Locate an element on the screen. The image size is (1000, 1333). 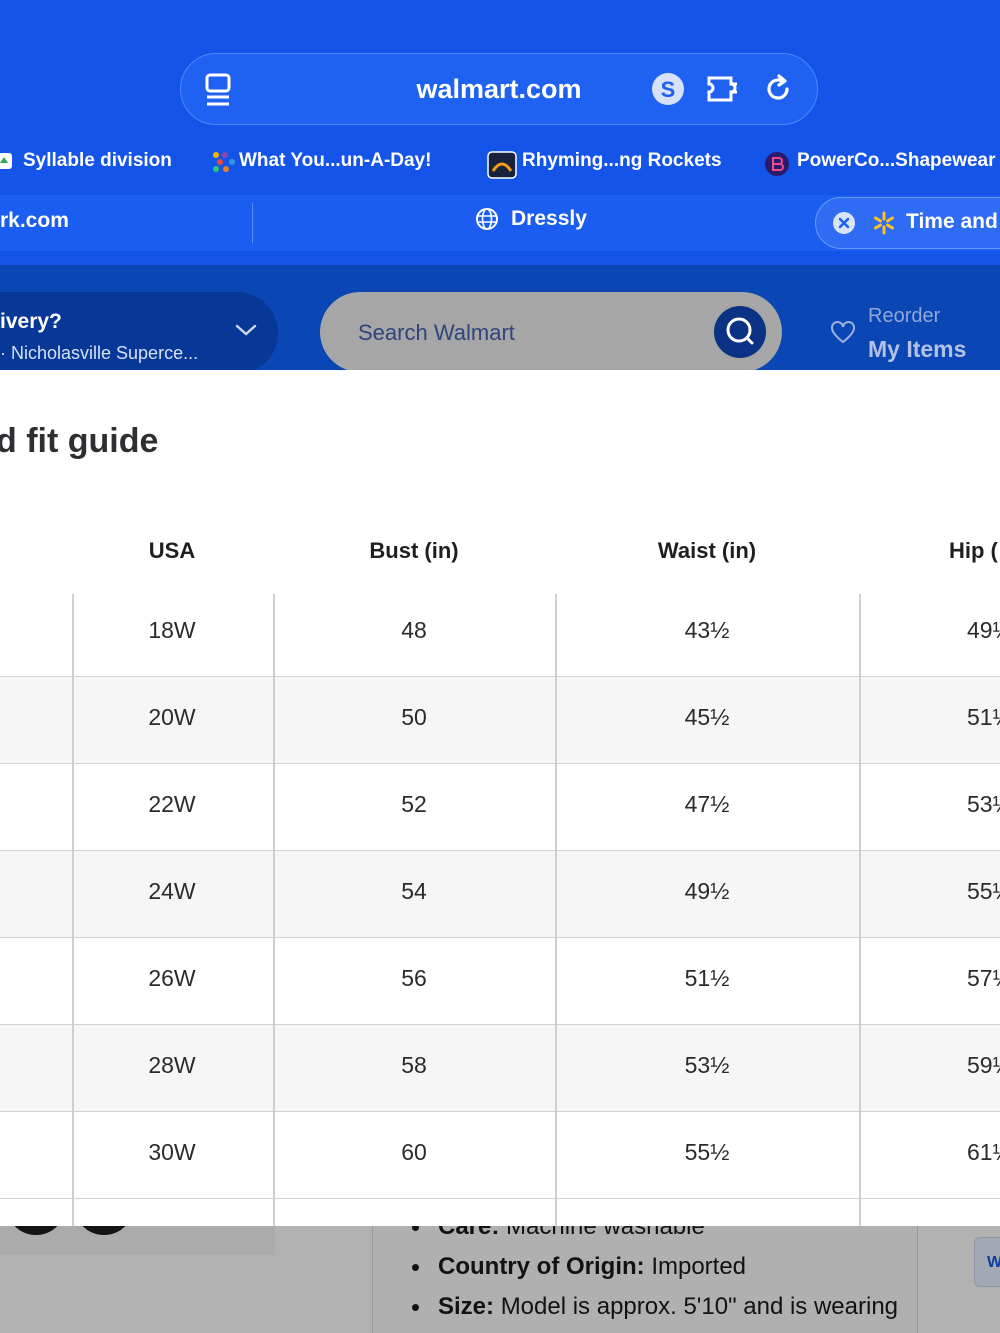
tab-active: Time and is located at coordinates (907, 223).